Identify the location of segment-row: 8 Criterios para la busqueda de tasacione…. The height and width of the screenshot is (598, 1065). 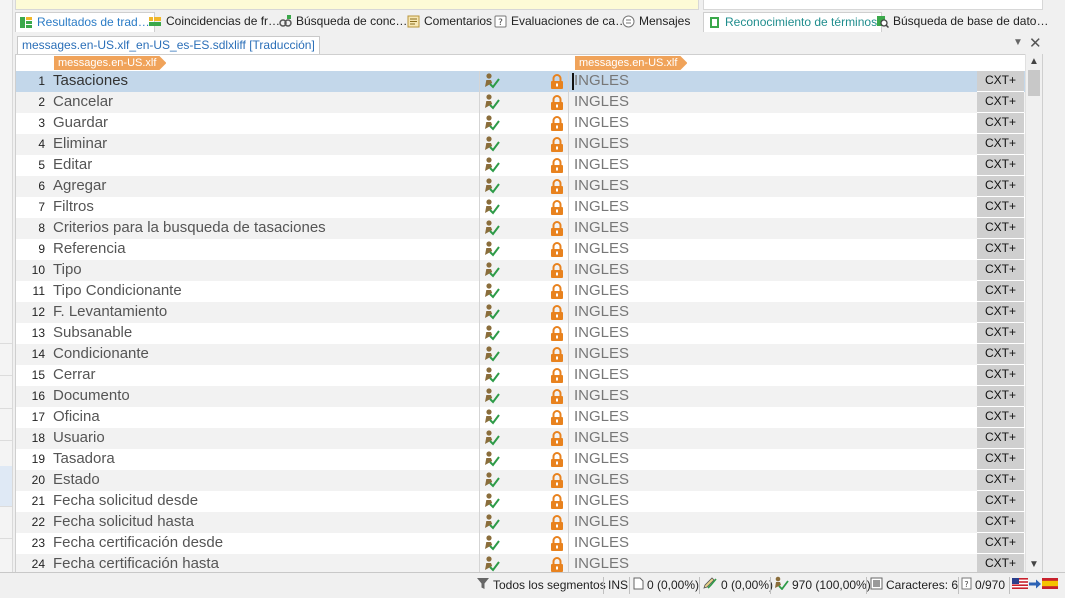
(521, 228).